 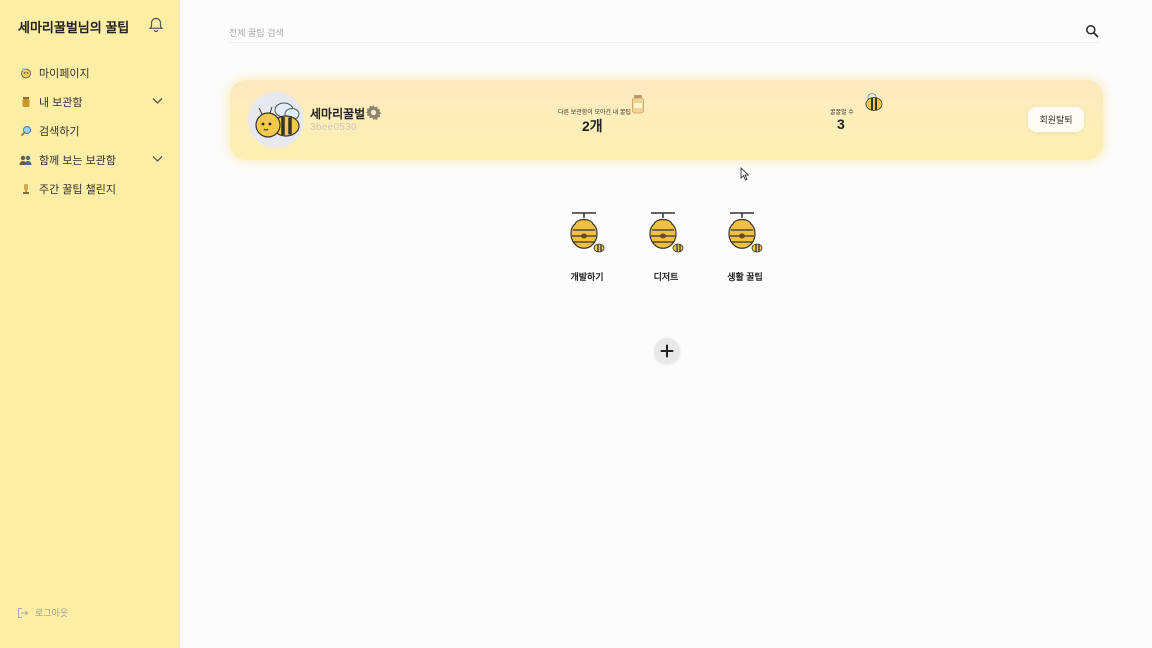 I want to click on plus-icon, so click(x=667, y=351).